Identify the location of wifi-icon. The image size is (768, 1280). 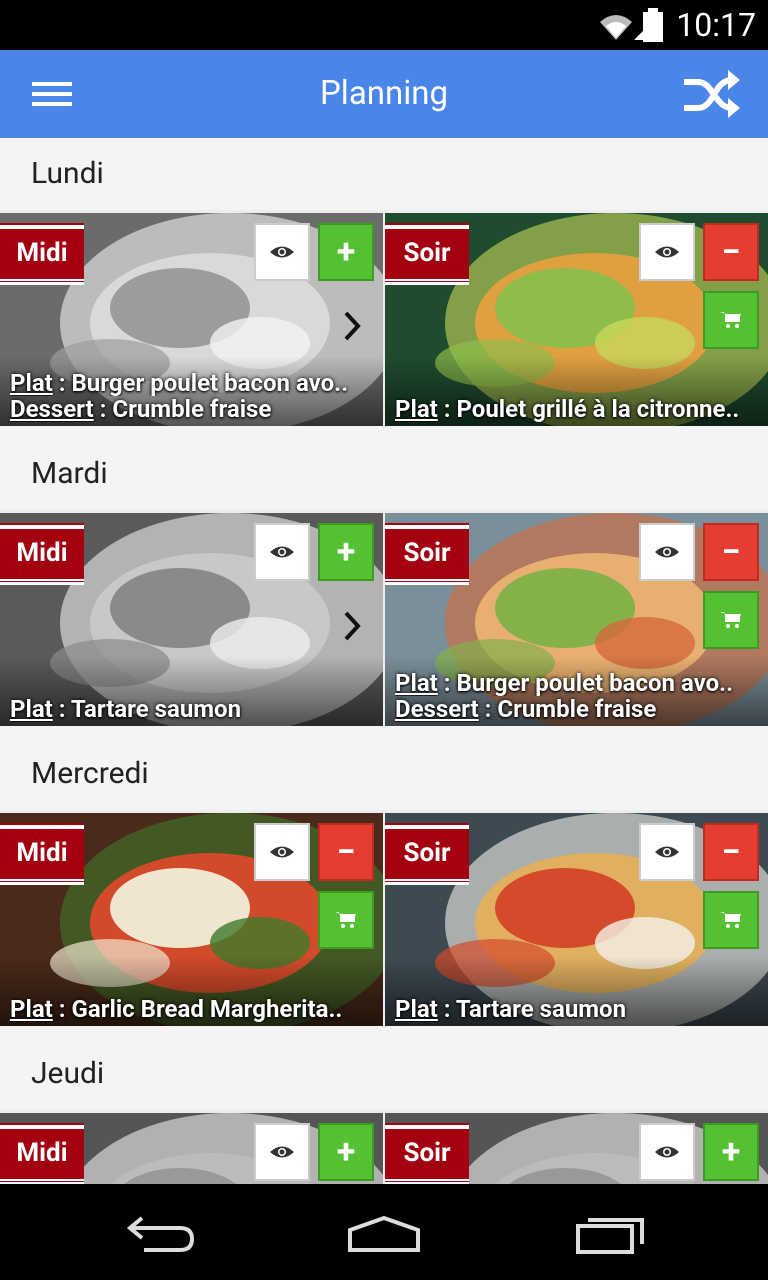
(616, 27).